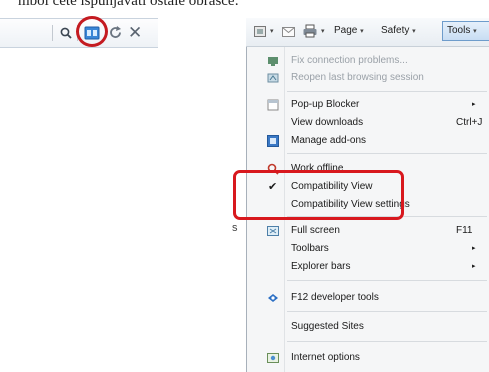 The height and width of the screenshot is (372, 489). I want to click on menu-item-label: F12 developer tools, so click(335, 297).